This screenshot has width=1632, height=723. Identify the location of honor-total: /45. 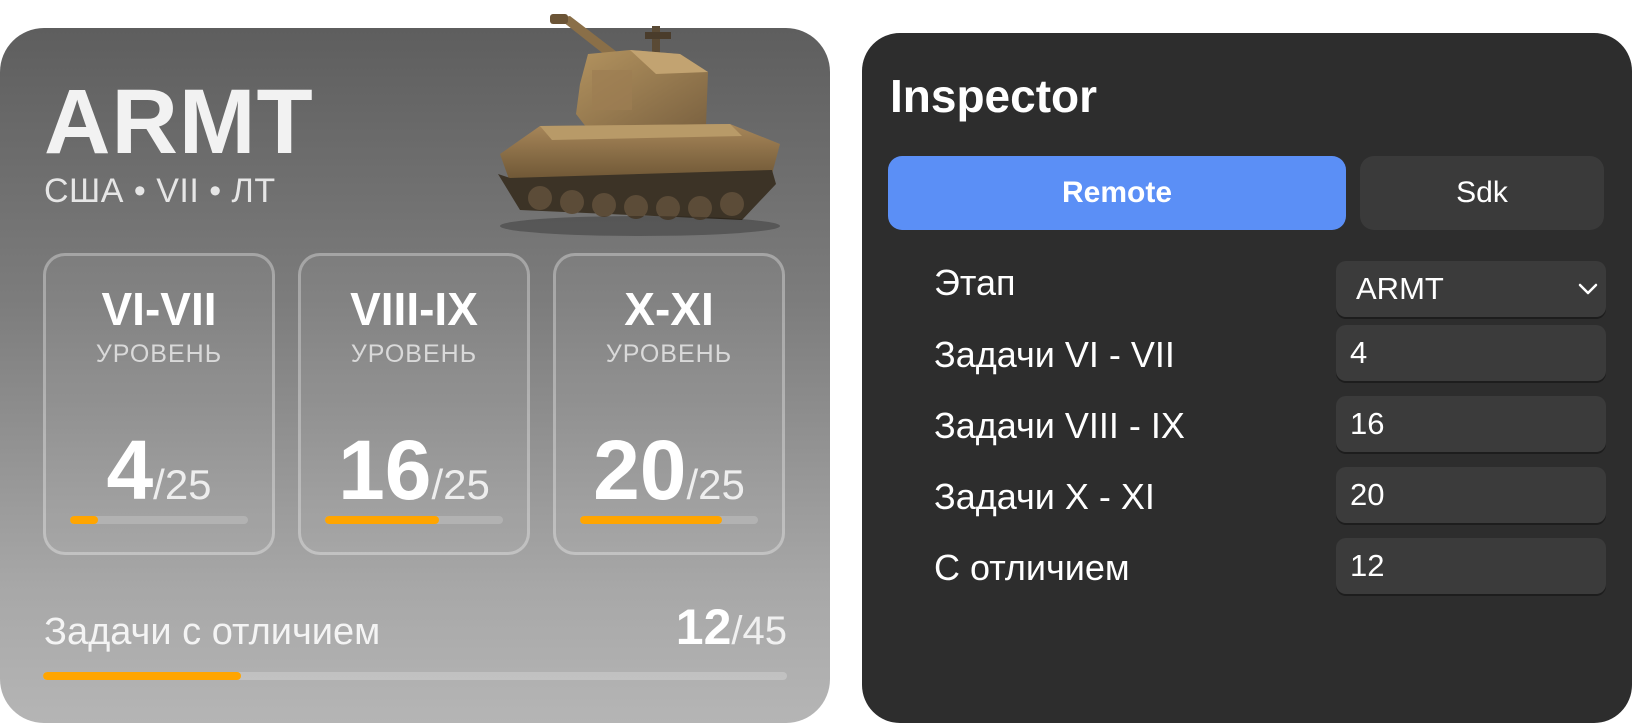
(759, 631).